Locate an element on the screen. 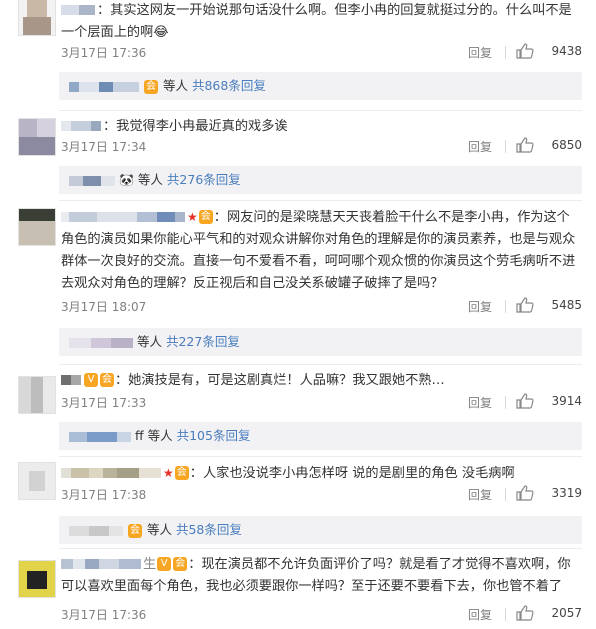  comment-meta: 3月17日 17:33 回复 3914 is located at coordinates (321, 402).